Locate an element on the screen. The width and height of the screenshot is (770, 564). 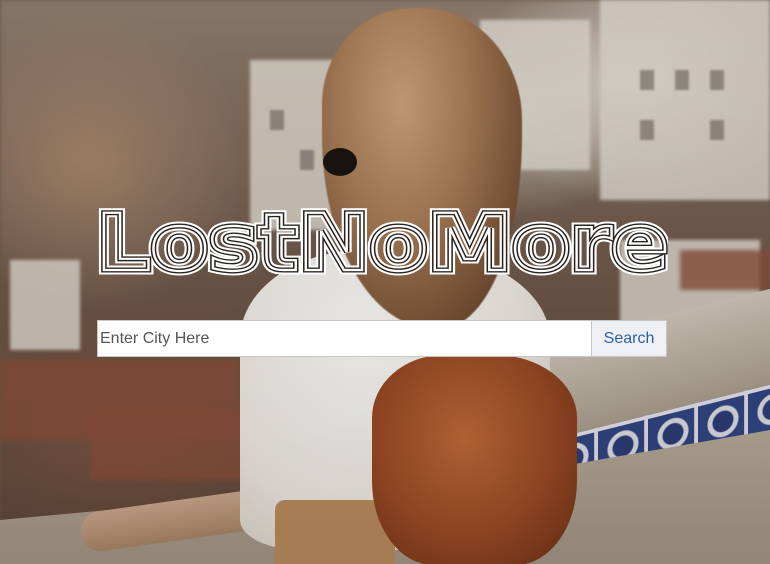
city-search-input is located at coordinates (344, 338).